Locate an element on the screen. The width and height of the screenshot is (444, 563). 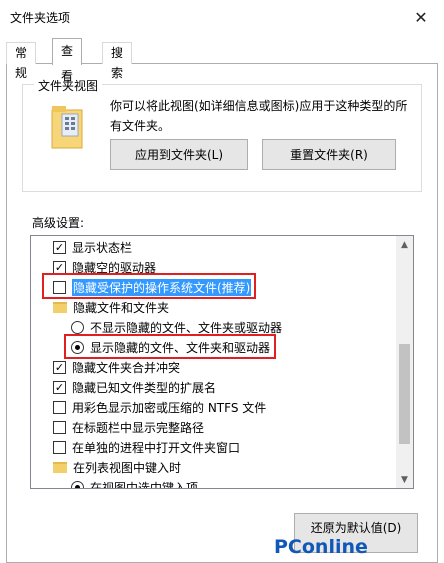
list-item-typing-in-list-view: 在列表视图中键入时 is located at coordinates (117, 467).